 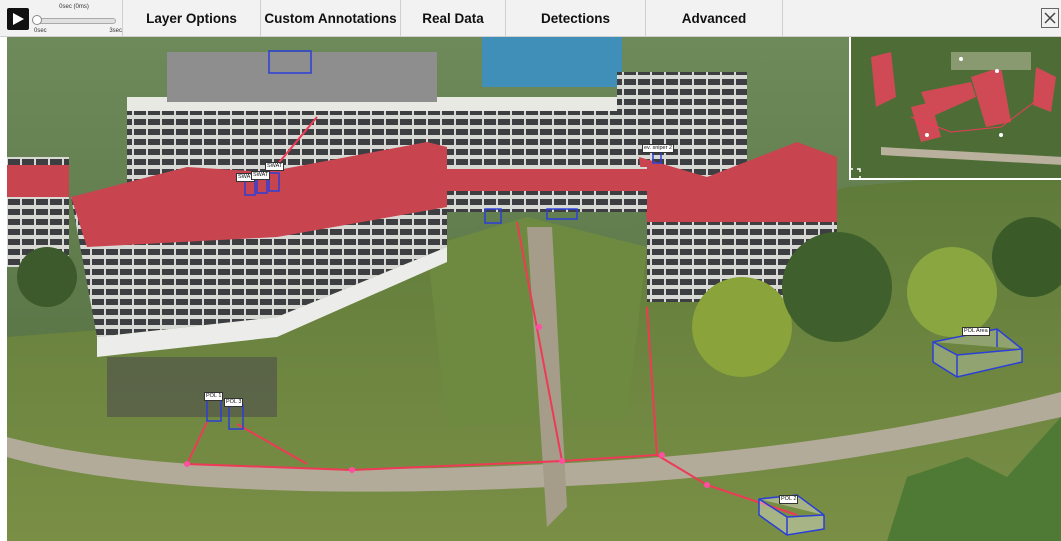 I want to click on play-button, so click(x=18, y=19).